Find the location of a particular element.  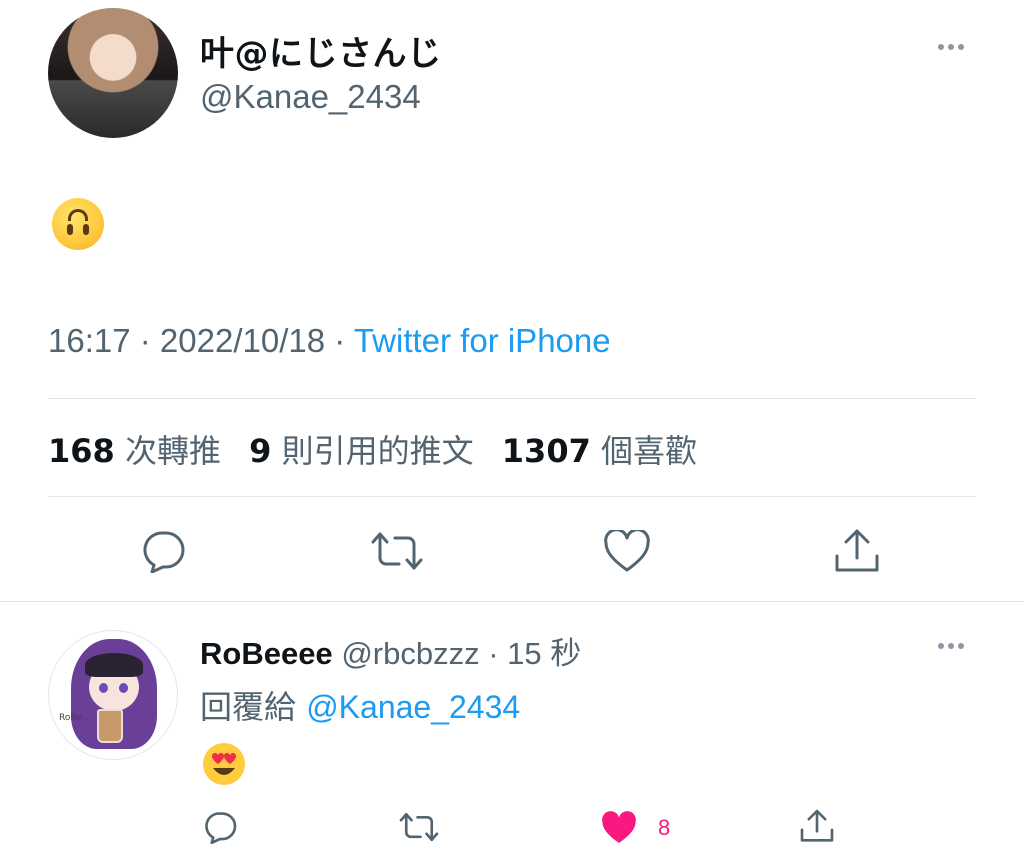

like-button is located at coordinates (627, 551).